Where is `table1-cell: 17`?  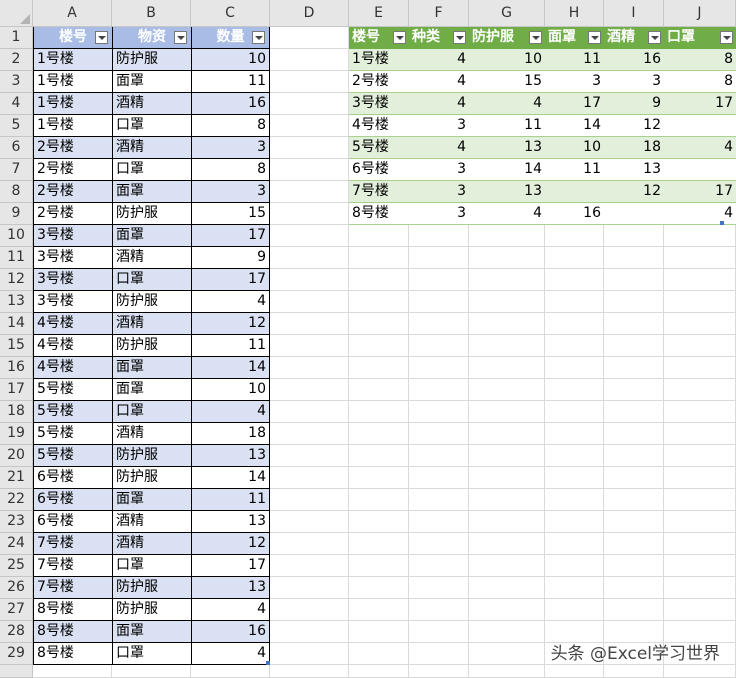
table1-cell: 17 is located at coordinates (230, 236).